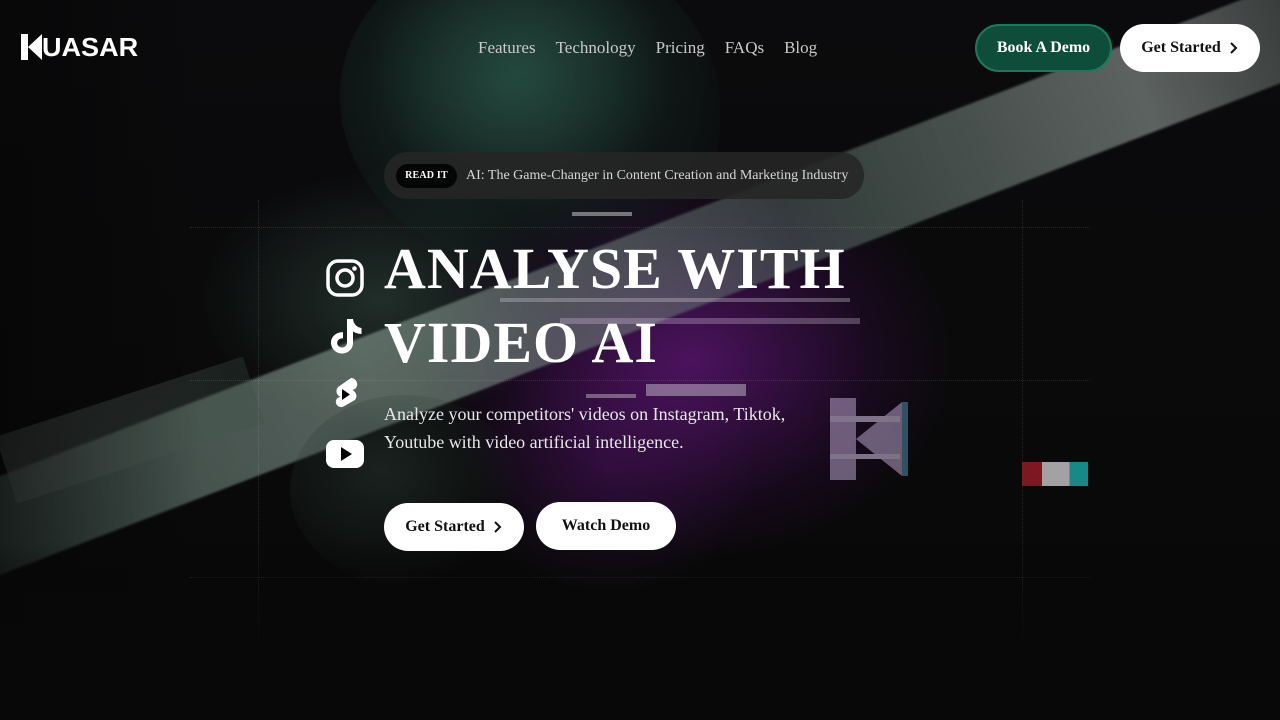 This screenshot has width=1280, height=720. I want to click on nav-link-faqs: FAQs, so click(744, 48).